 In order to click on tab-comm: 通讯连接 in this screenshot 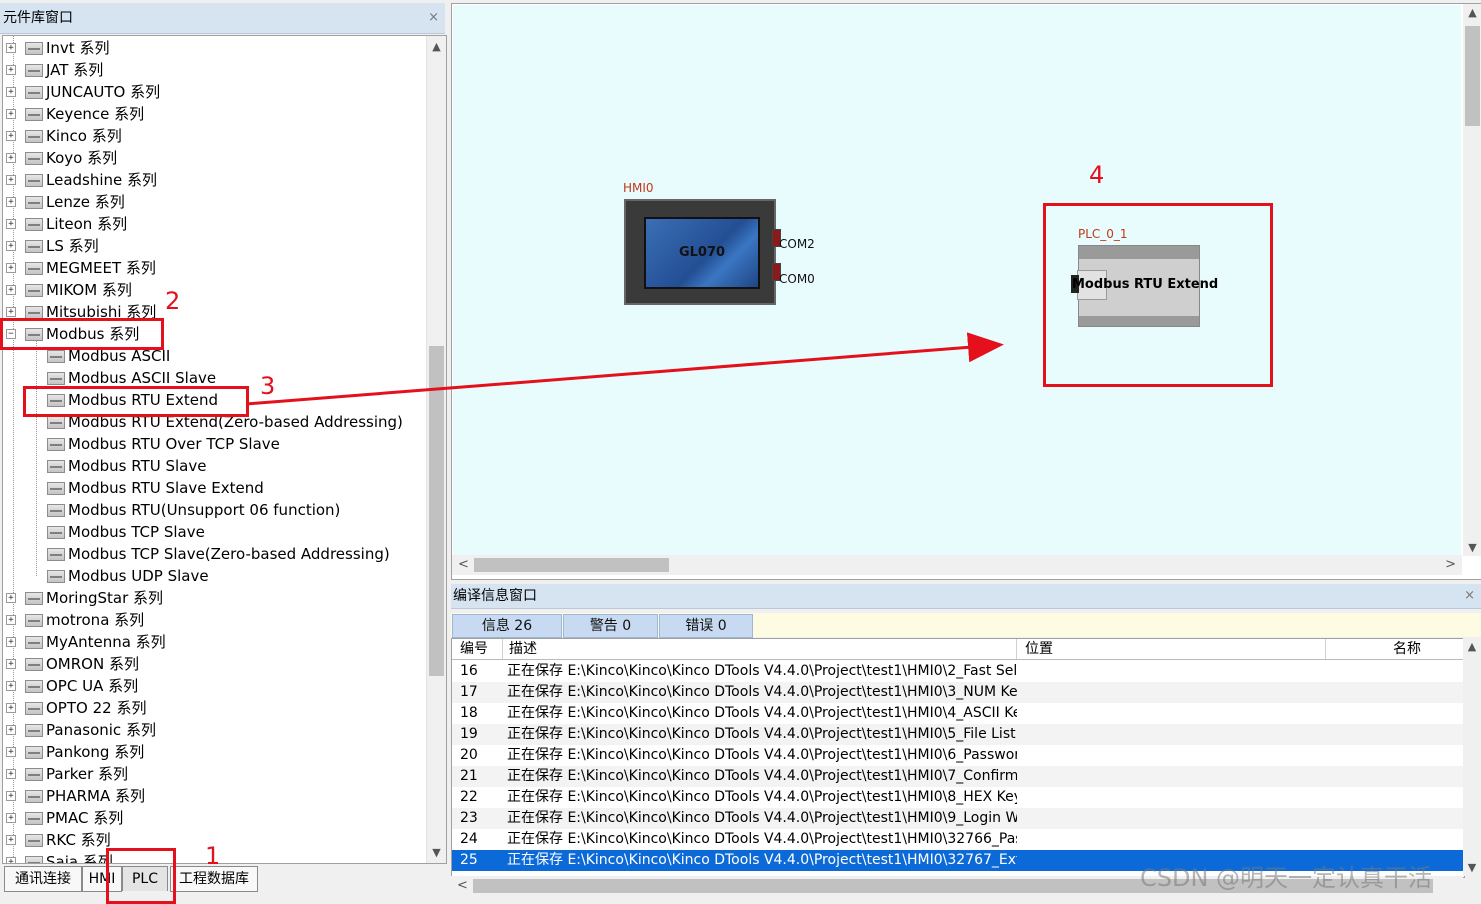, I will do `click(43, 879)`.